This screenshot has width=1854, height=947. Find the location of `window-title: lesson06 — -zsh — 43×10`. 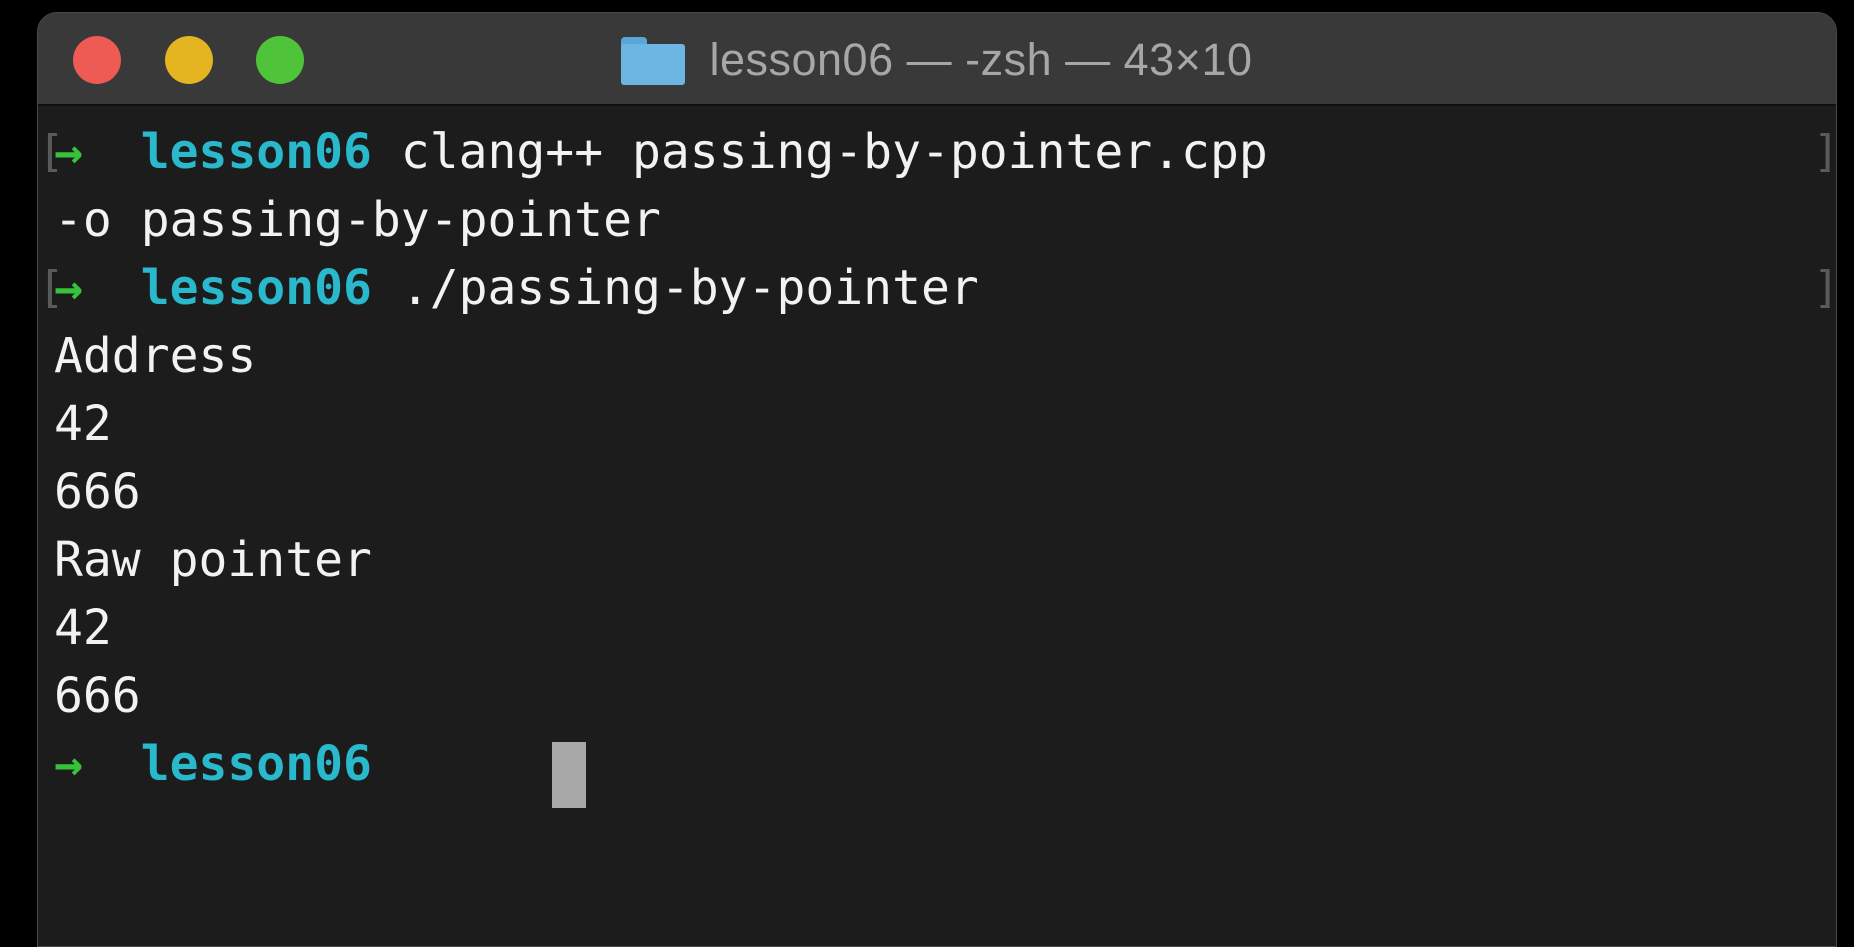

window-title: lesson06 — -zsh — 43×10 is located at coordinates (937, 59).